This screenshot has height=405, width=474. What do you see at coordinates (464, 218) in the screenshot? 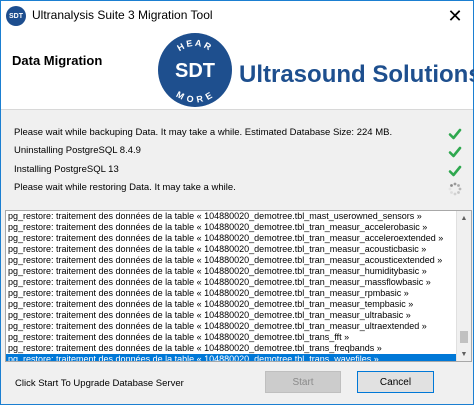
I see `scroll-up-icon: ▲` at bounding box center [464, 218].